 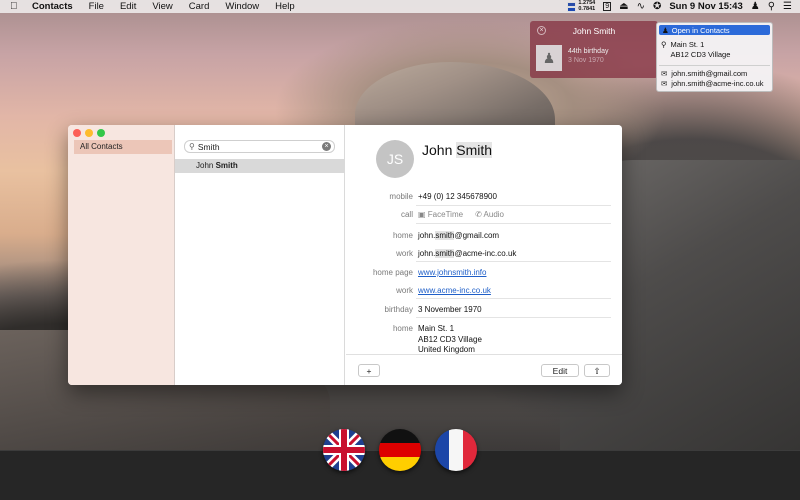 What do you see at coordinates (260, 255) in the screenshot?
I see `contact-list: ⚲ Smith × John Smith` at bounding box center [260, 255].